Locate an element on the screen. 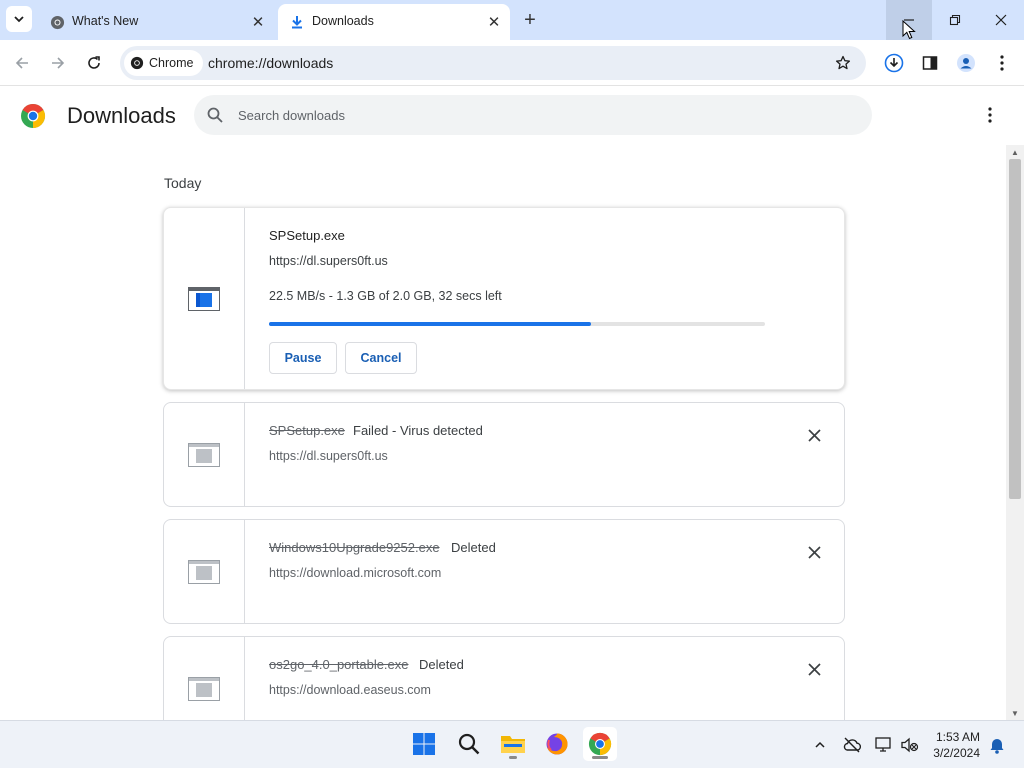  firefox-icon is located at coordinates (557, 744).